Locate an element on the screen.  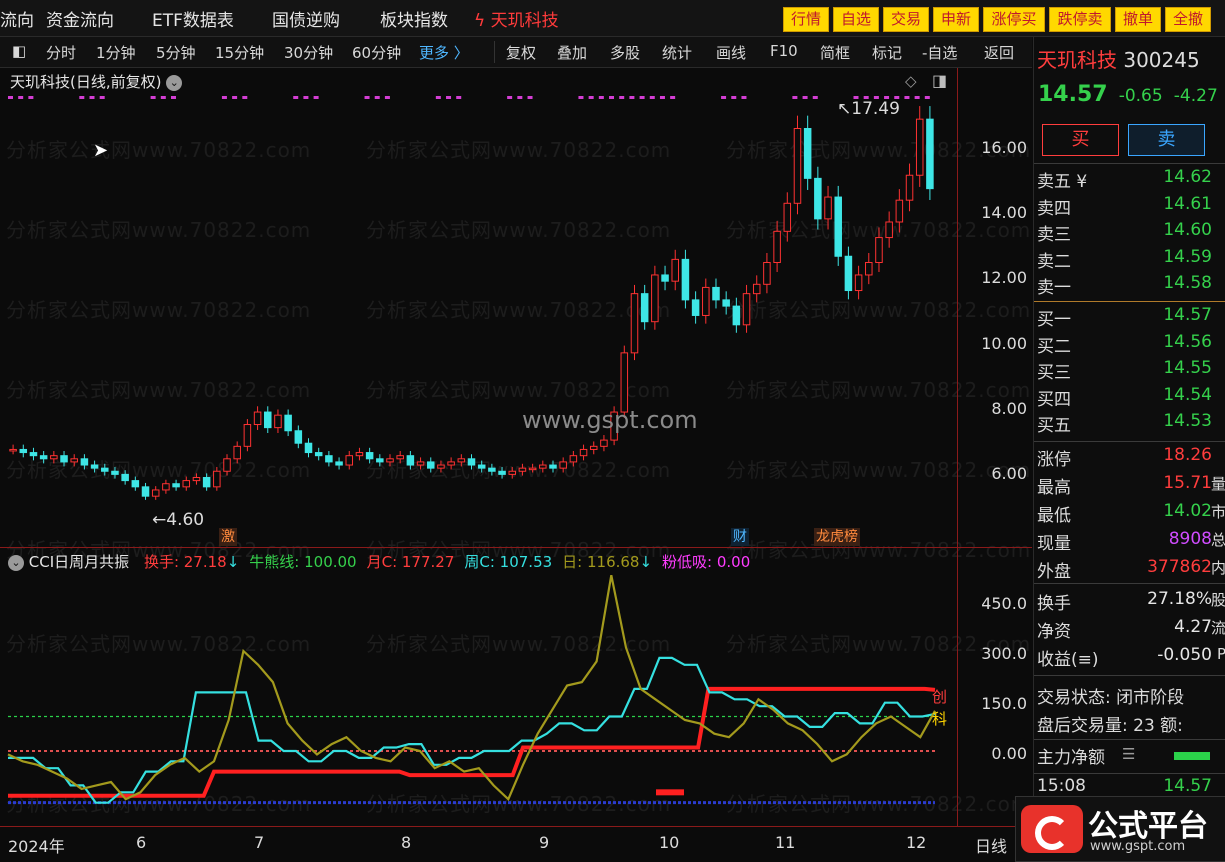
adjust-button: 复权 is located at coordinates (521, 52).